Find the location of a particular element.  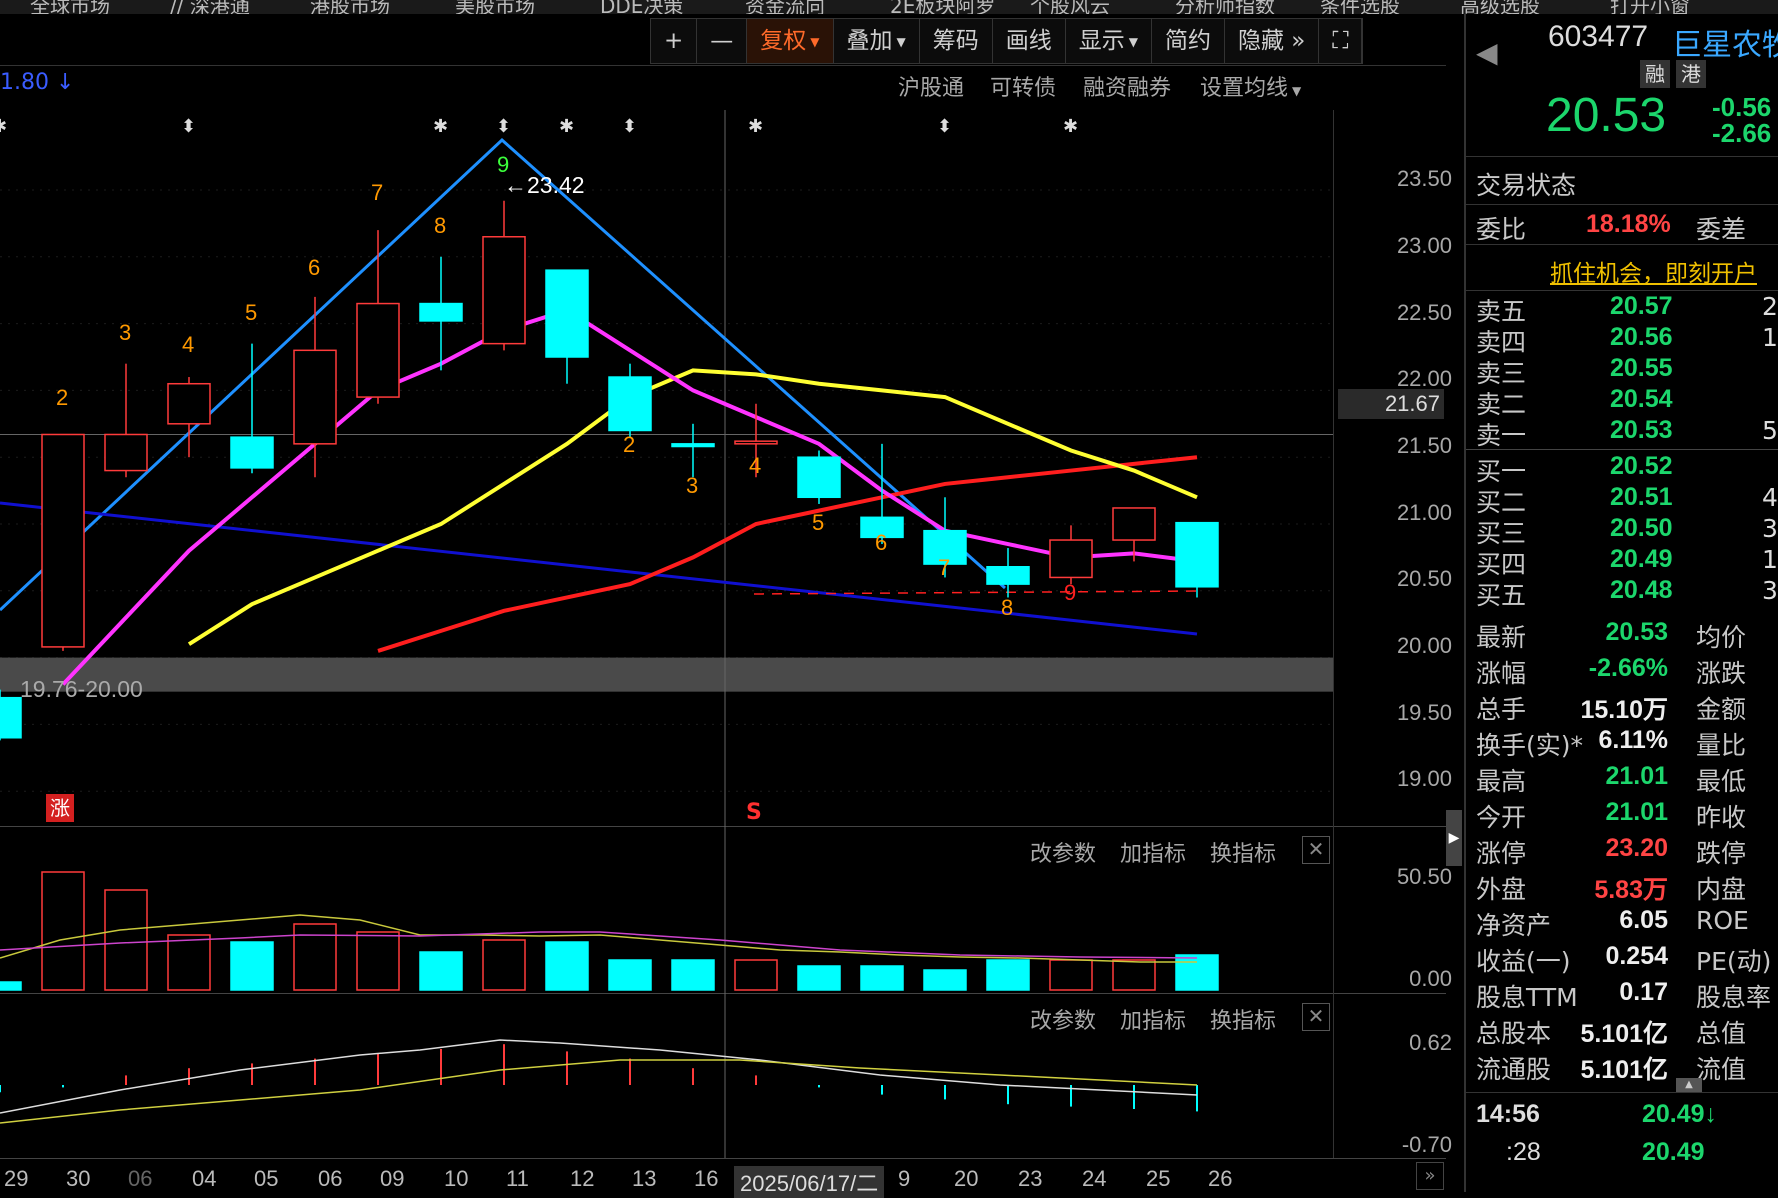

stat-label-right: 金额 is located at coordinates (1721, 709).